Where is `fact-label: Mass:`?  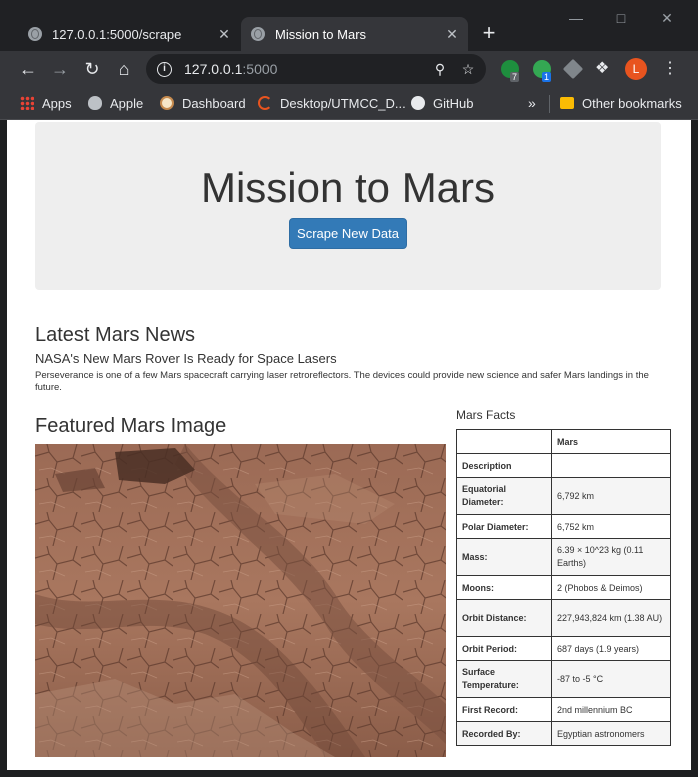
fact-label: Mass: is located at coordinates (504, 557).